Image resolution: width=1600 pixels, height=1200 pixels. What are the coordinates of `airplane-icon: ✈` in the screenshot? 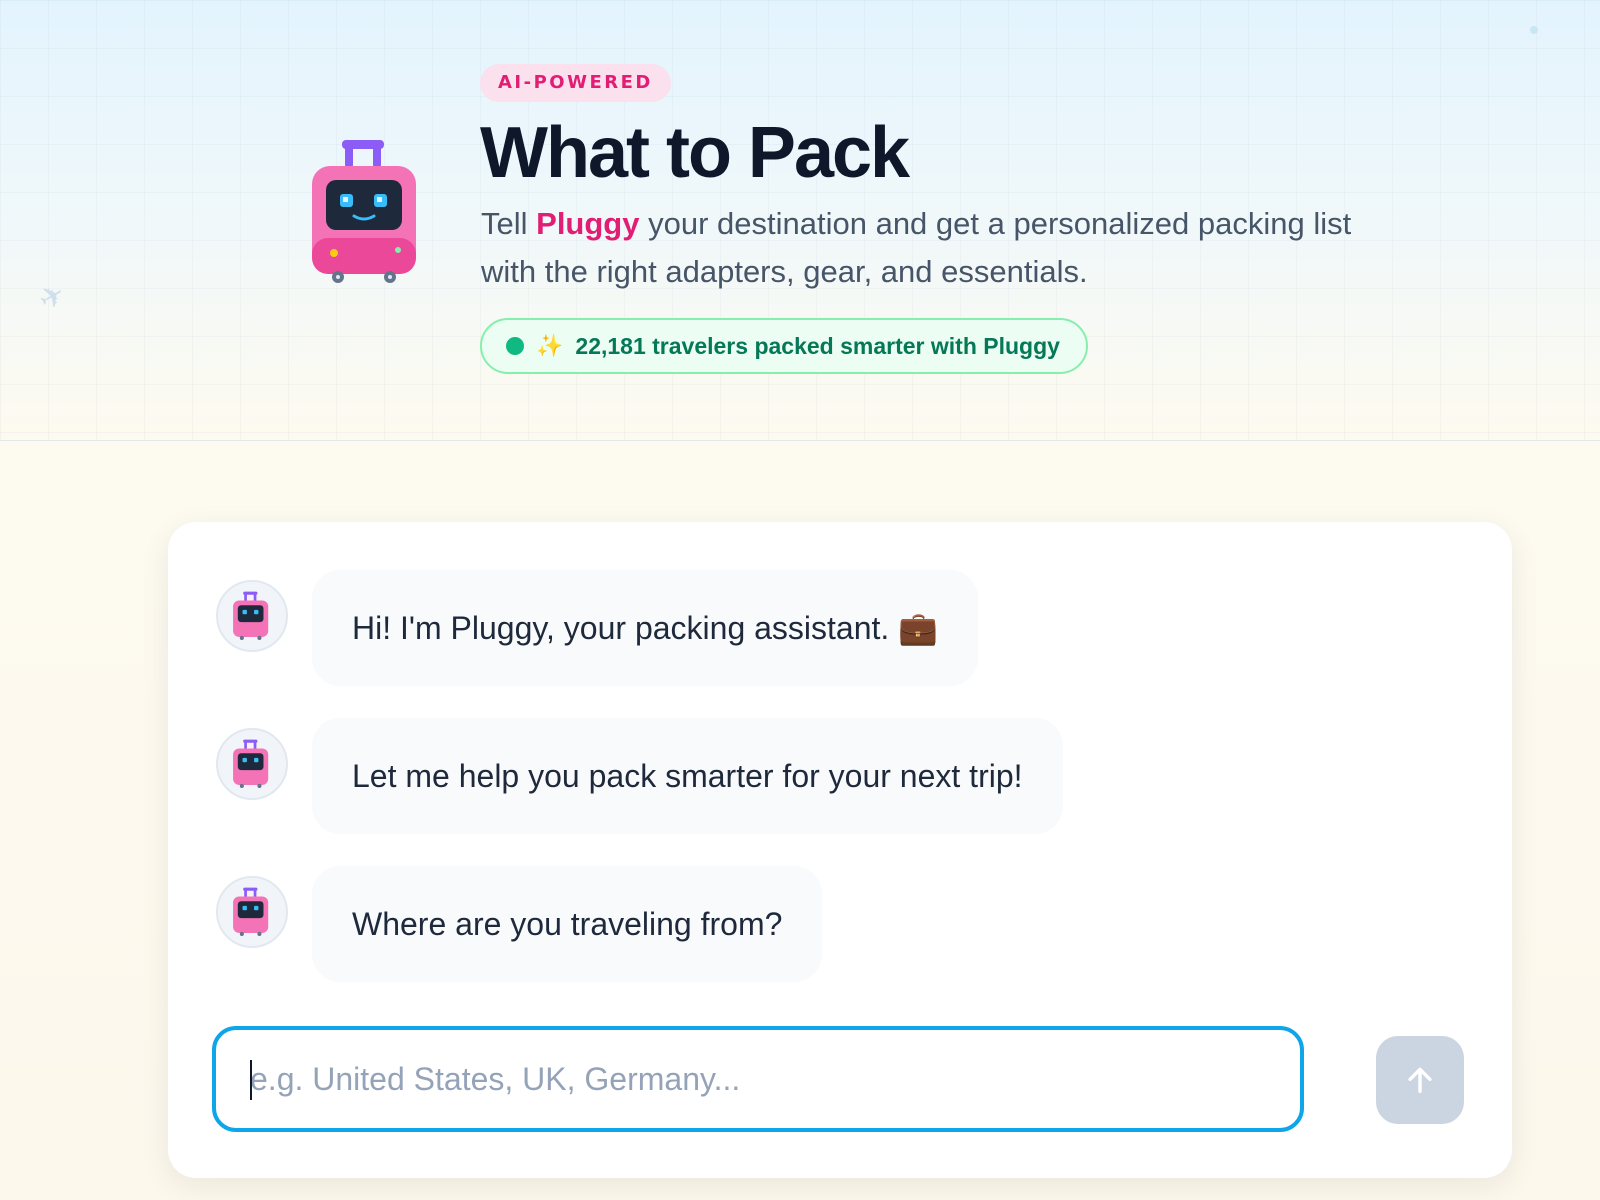 It's located at (52, 297).